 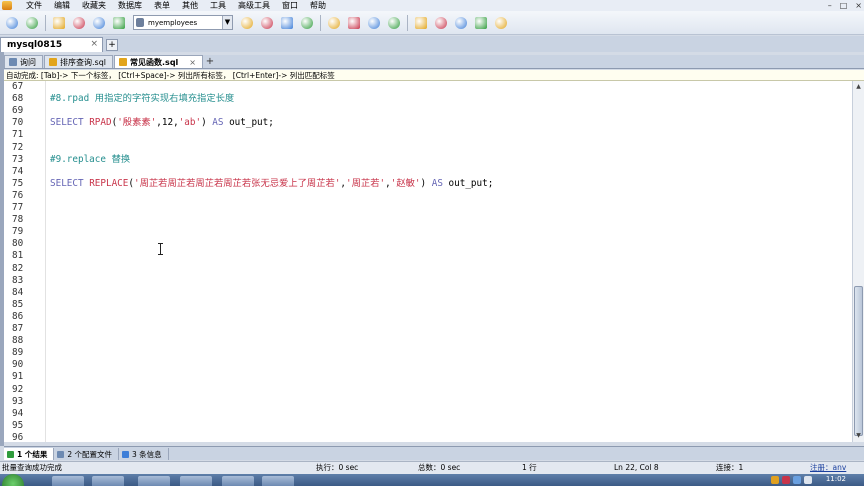 What do you see at coordinates (162, 123) in the screenshot?
I see `code-text: SELECT RPAD('殷素素',12,'ab') AS out_put;` at bounding box center [162, 123].